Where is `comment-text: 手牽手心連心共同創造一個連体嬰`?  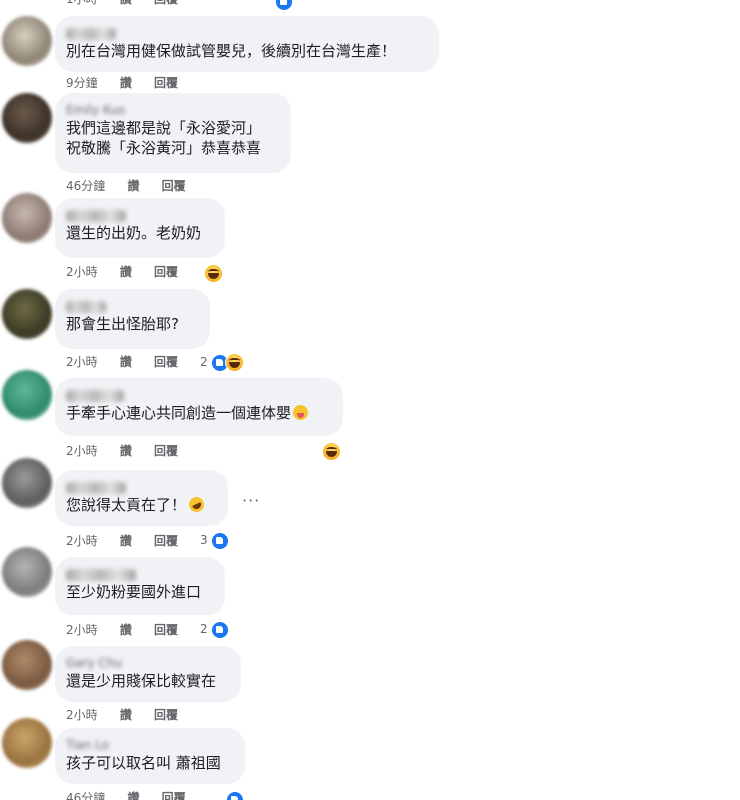
comment-text: 手牽手心連心共同創造一個連体嬰 is located at coordinates (198, 413).